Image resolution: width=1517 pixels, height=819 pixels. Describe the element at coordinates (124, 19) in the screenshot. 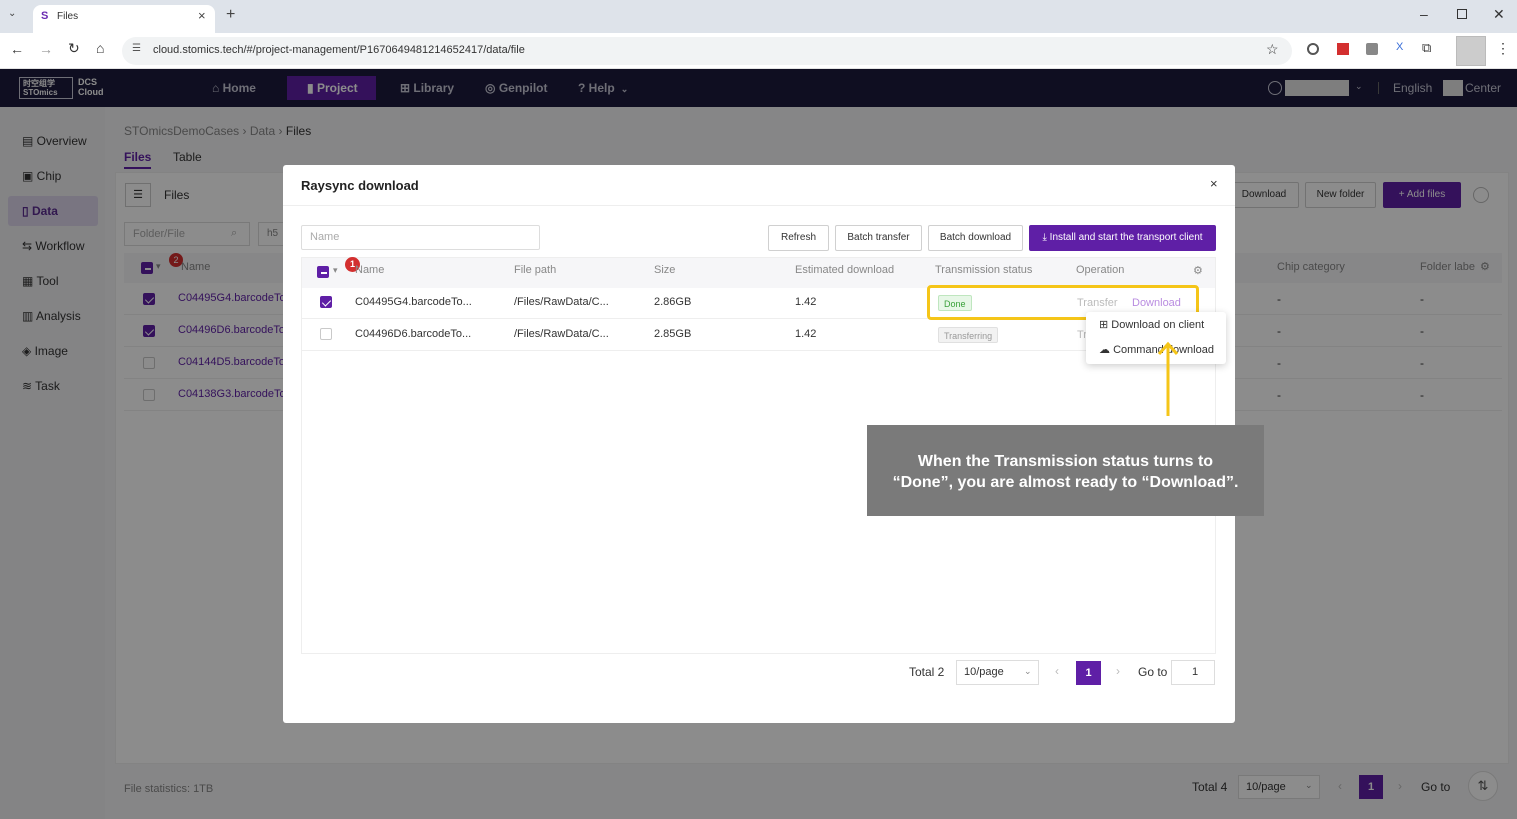

I see `browser-tab: S Files ×` at that location.